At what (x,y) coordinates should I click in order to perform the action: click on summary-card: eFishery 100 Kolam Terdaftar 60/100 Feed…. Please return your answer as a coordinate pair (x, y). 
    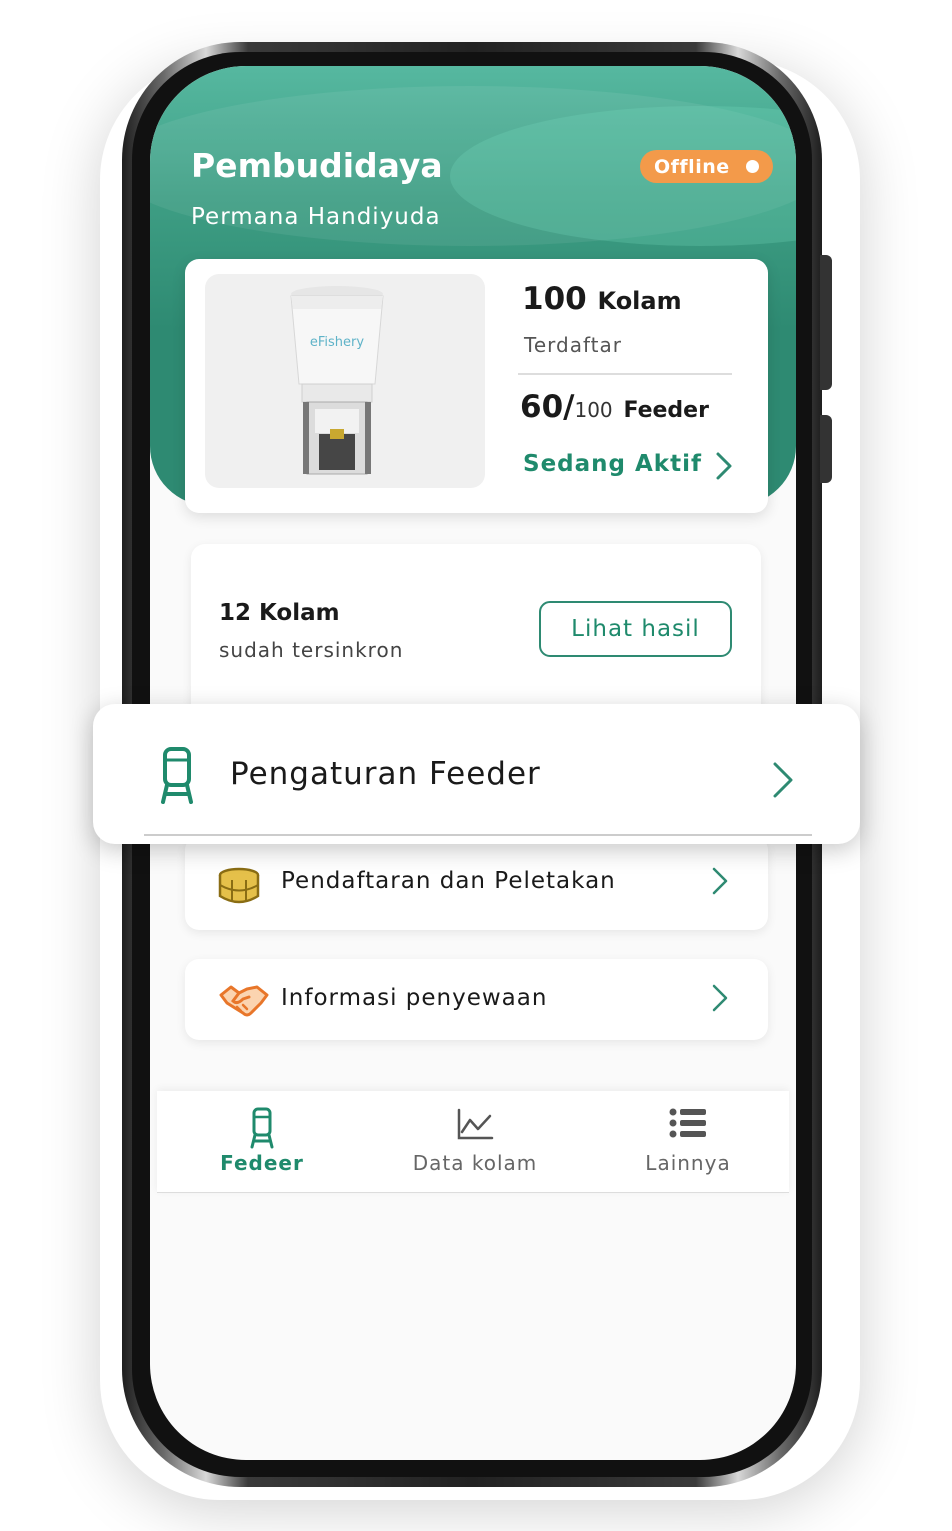
    Looking at the image, I should click on (476, 386).